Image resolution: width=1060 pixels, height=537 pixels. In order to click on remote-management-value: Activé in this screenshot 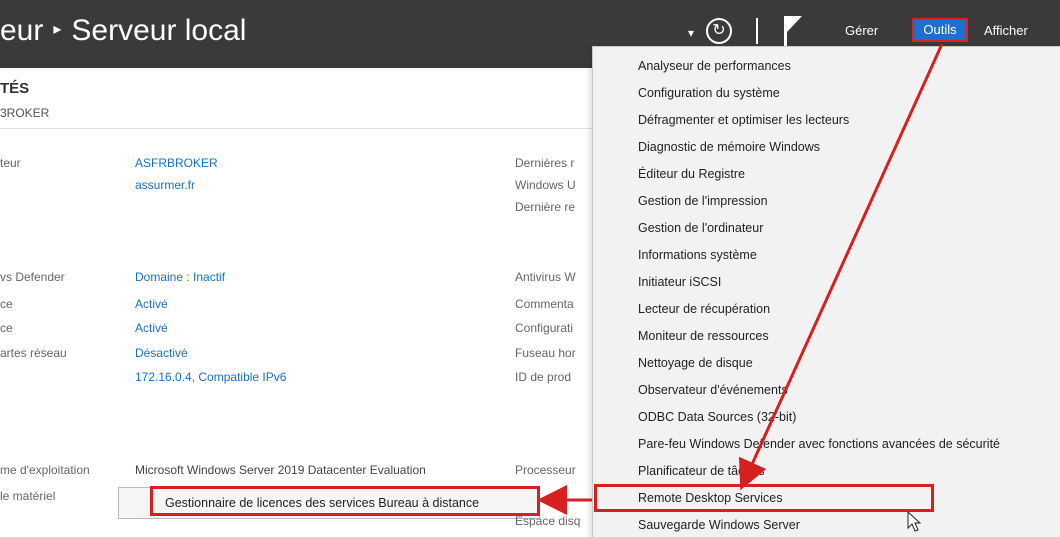, I will do `click(151, 304)`.